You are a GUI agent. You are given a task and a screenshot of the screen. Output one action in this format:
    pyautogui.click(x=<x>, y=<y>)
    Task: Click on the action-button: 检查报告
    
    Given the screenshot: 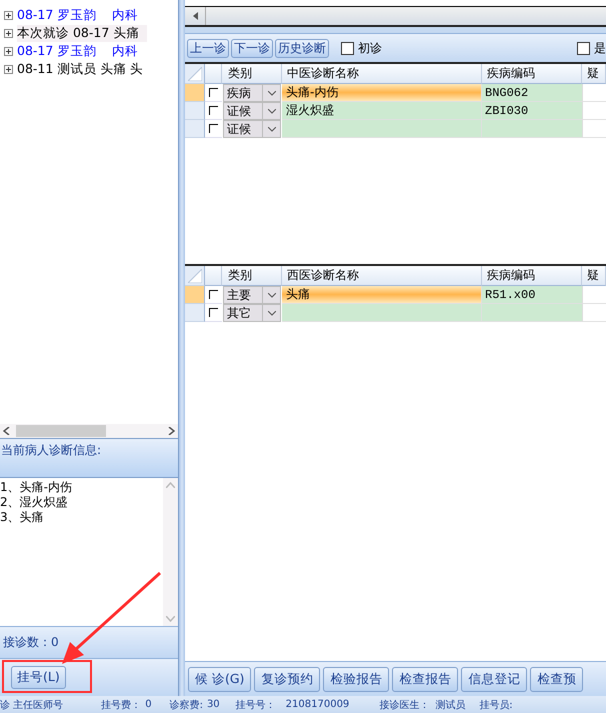 What is the action you would take?
    pyautogui.click(x=425, y=679)
    